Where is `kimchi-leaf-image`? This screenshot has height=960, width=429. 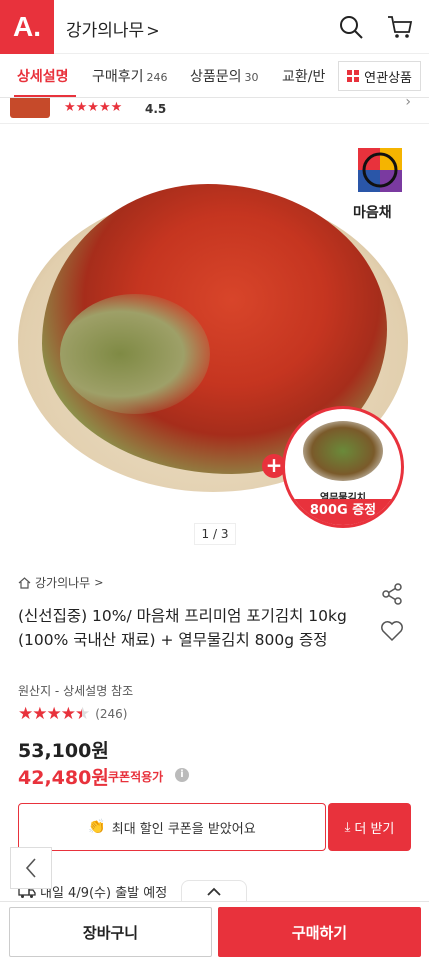 kimchi-leaf-image is located at coordinates (135, 354).